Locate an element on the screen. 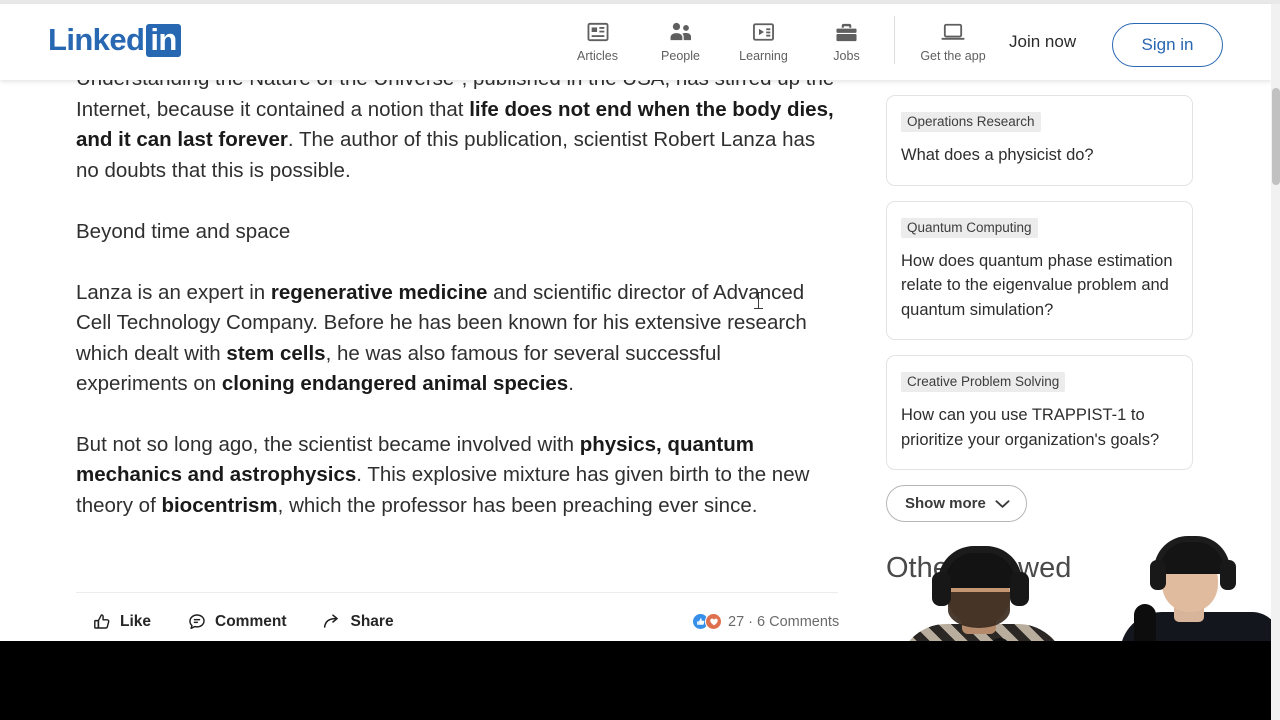 The width and height of the screenshot is (1280, 720). nav-divider is located at coordinates (894, 40).